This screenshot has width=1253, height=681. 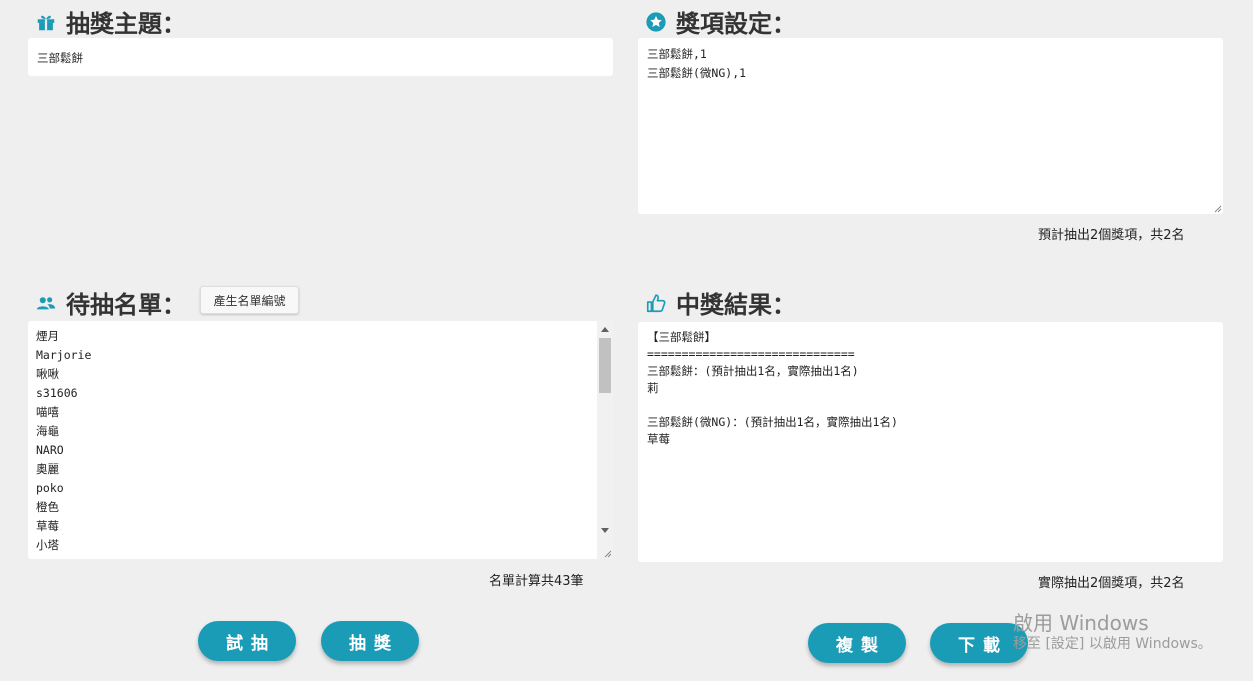 What do you see at coordinates (320, 57) in the screenshot?
I see `theme-input: 三部鬆餅` at bounding box center [320, 57].